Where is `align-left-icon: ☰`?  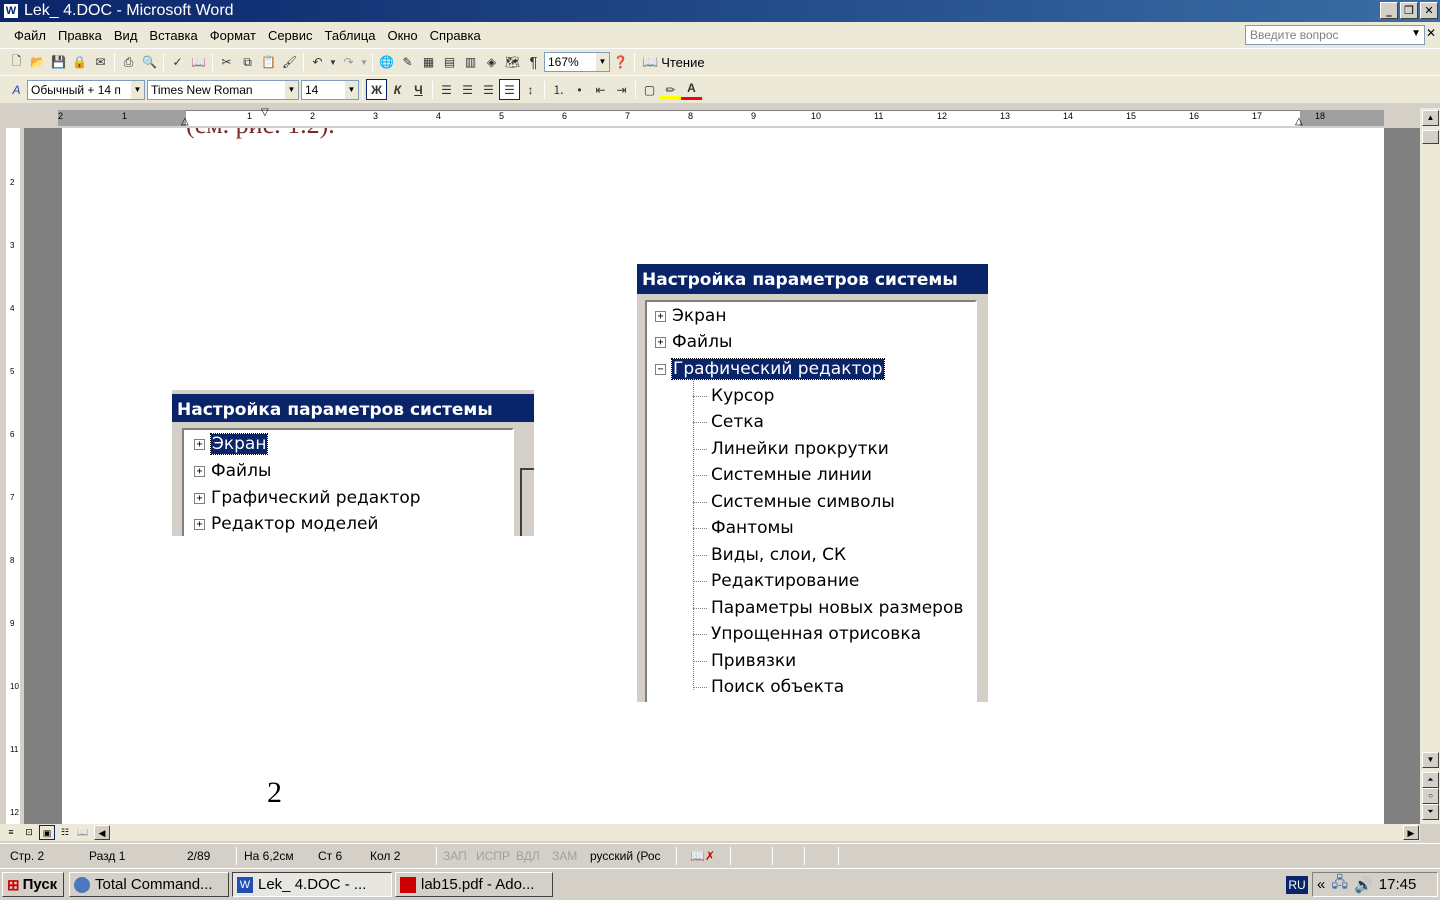 align-left-icon: ☰ is located at coordinates (446, 89).